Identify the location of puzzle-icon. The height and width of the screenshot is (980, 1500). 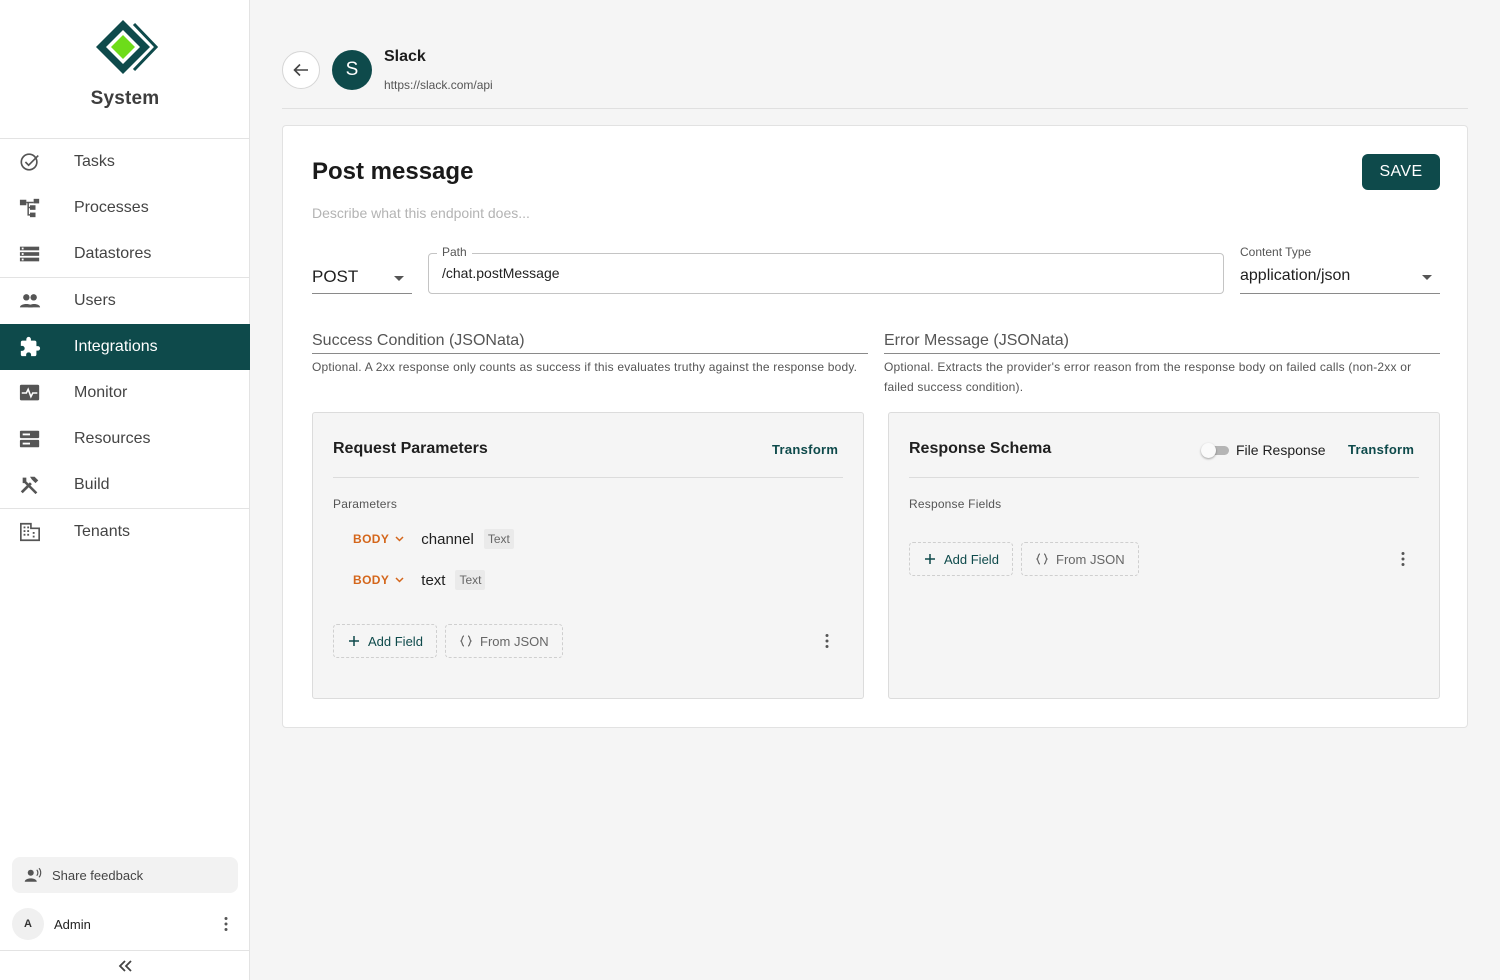
(30, 346).